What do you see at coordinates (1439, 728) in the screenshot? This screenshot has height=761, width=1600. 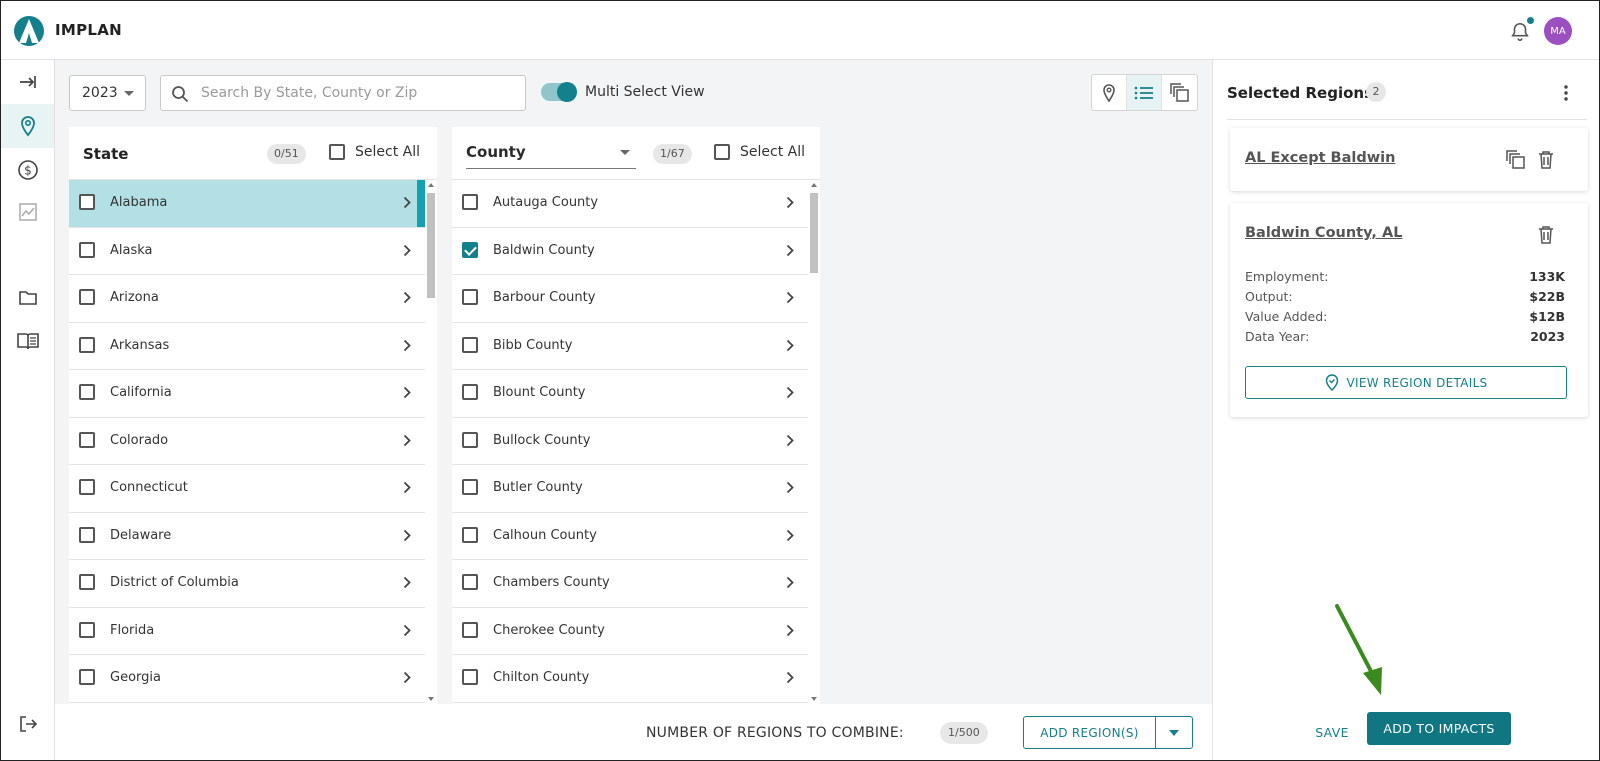 I see `add-to-impacts-button: ADD TO IMPACTS` at bounding box center [1439, 728].